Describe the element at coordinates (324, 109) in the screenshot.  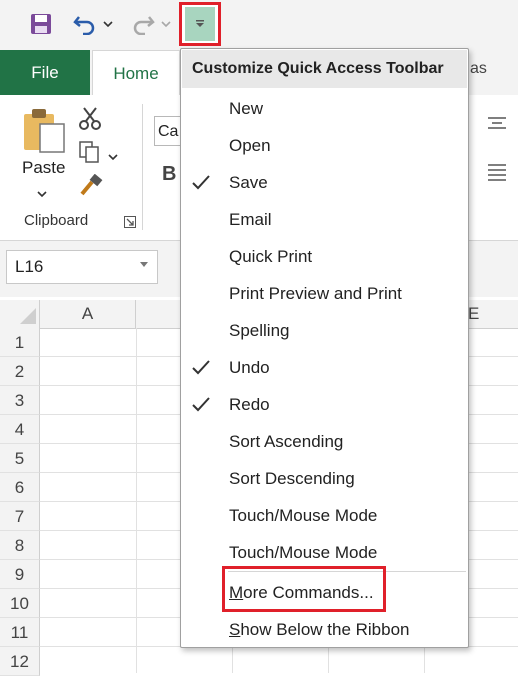
I see `menu-item-new: New` at that location.